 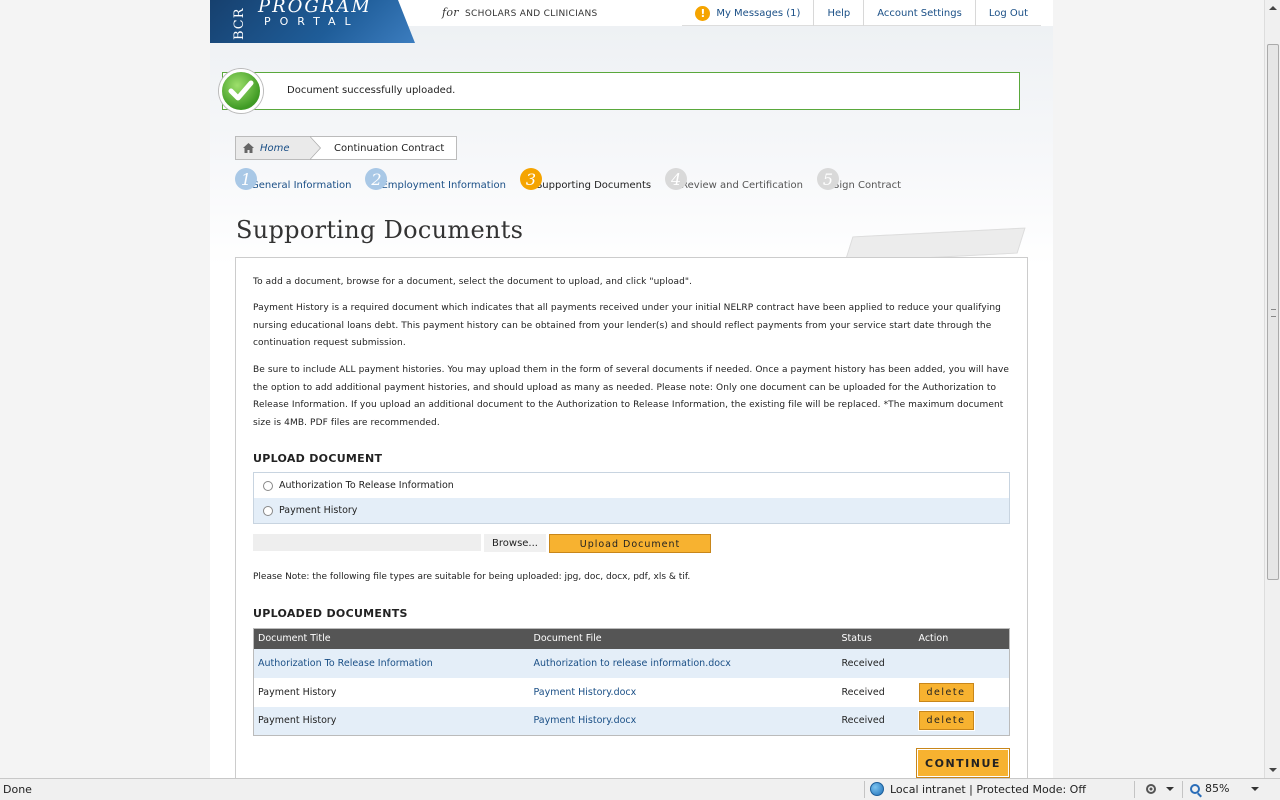 I want to click on logo-portal: PORTAL, so click(x=312, y=21).